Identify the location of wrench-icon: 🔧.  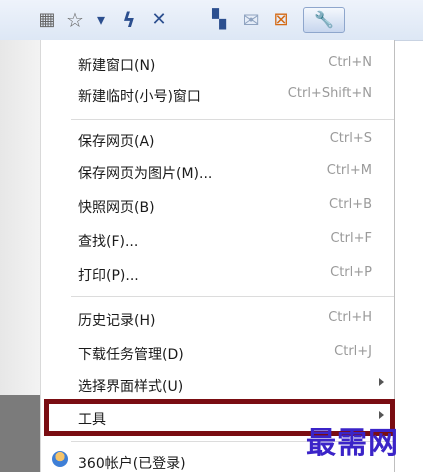
(324, 19).